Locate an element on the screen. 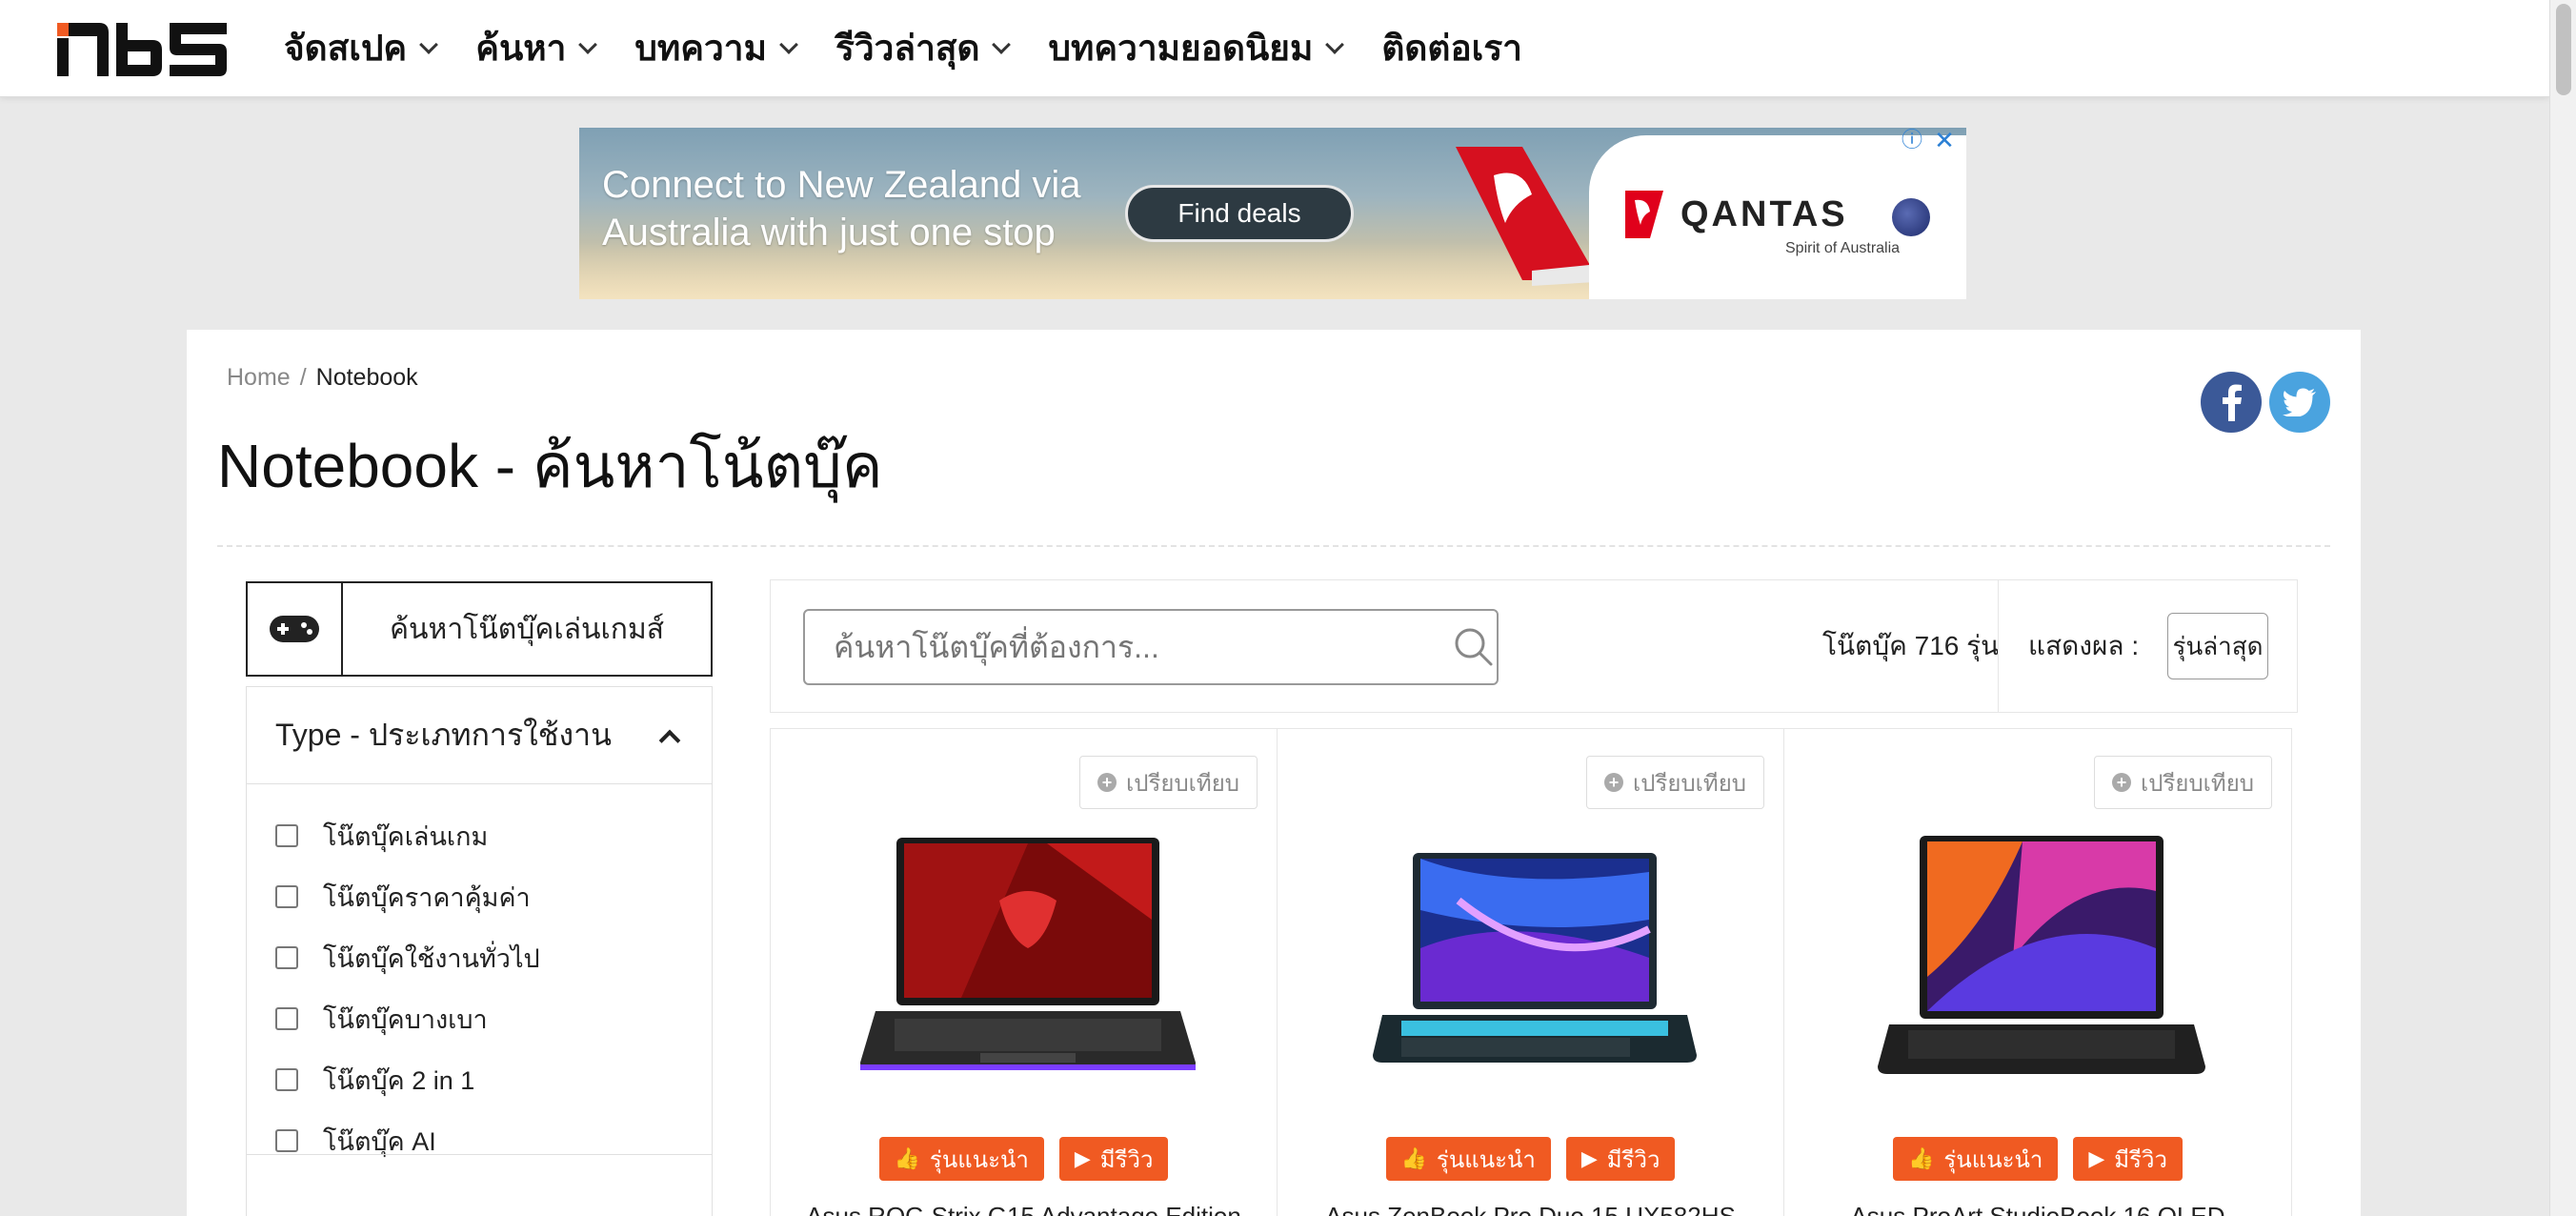  product-name: Asus ROG Strix G15 Advantage Edition is located at coordinates (1024, 1209).